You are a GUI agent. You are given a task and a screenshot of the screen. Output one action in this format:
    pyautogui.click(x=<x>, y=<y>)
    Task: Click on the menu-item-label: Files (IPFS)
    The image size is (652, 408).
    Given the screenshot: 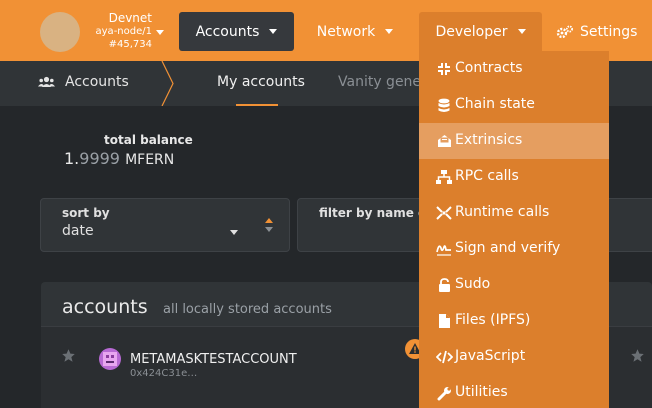 What is the action you would take?
    pyautogui.click(x=493, y=320)
    